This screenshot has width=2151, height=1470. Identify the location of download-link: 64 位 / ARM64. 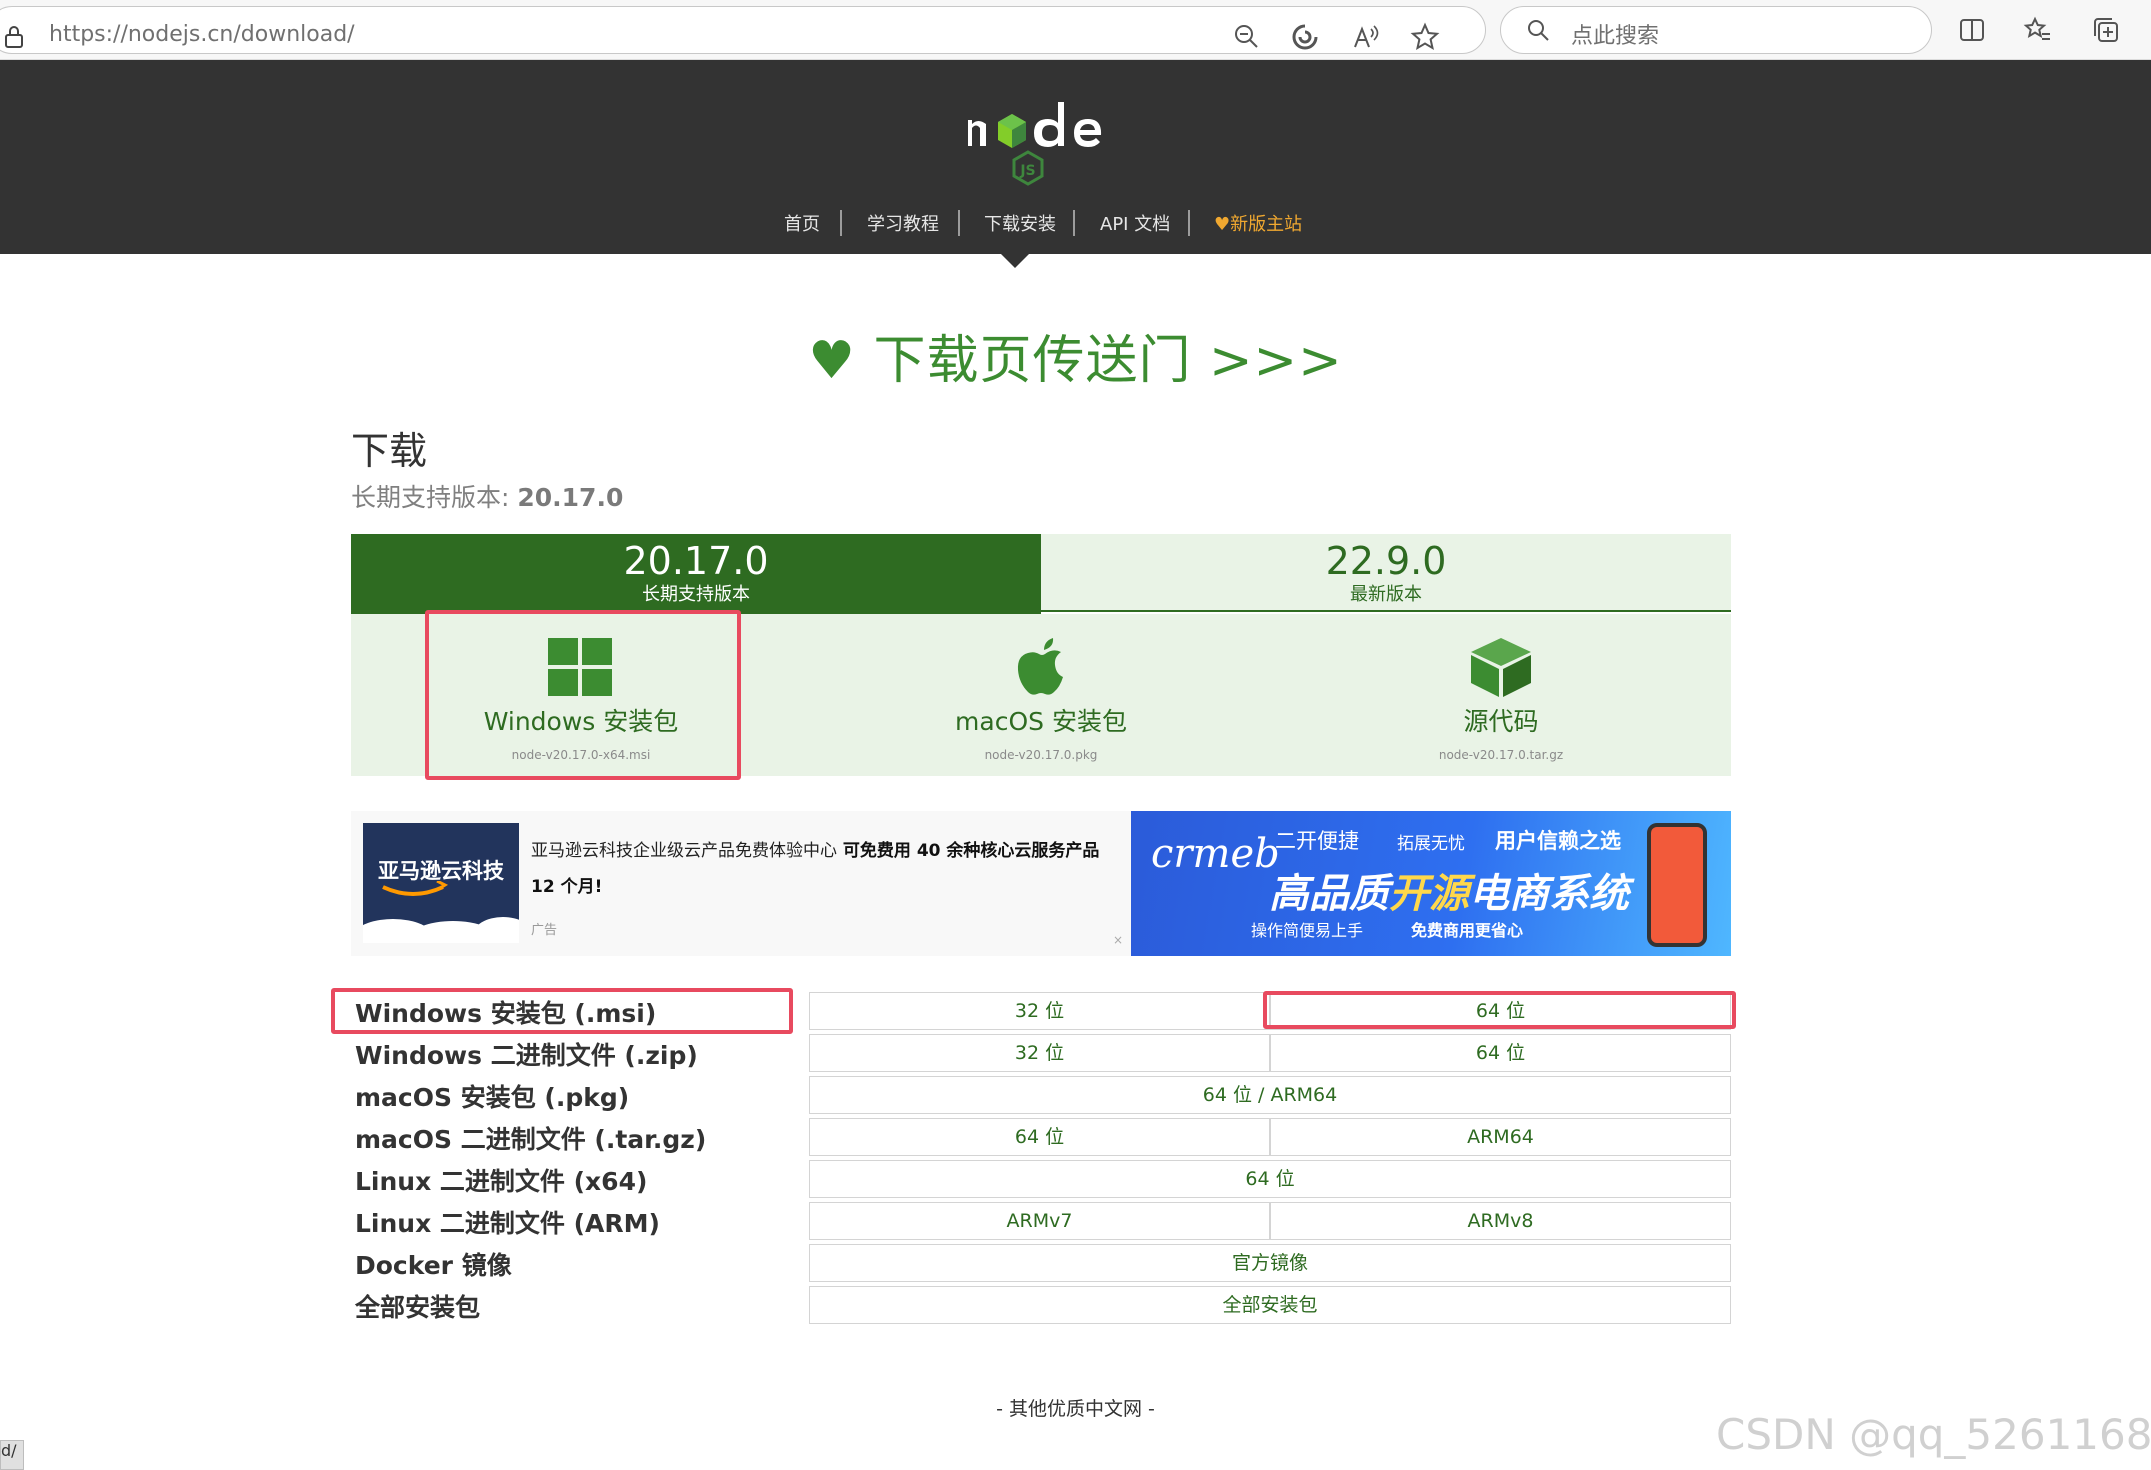
(1270, 1095).